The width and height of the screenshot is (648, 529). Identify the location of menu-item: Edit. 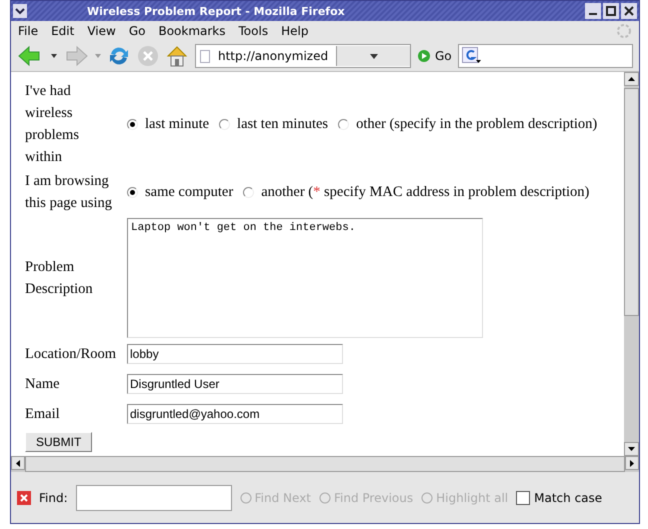
(62, 31).